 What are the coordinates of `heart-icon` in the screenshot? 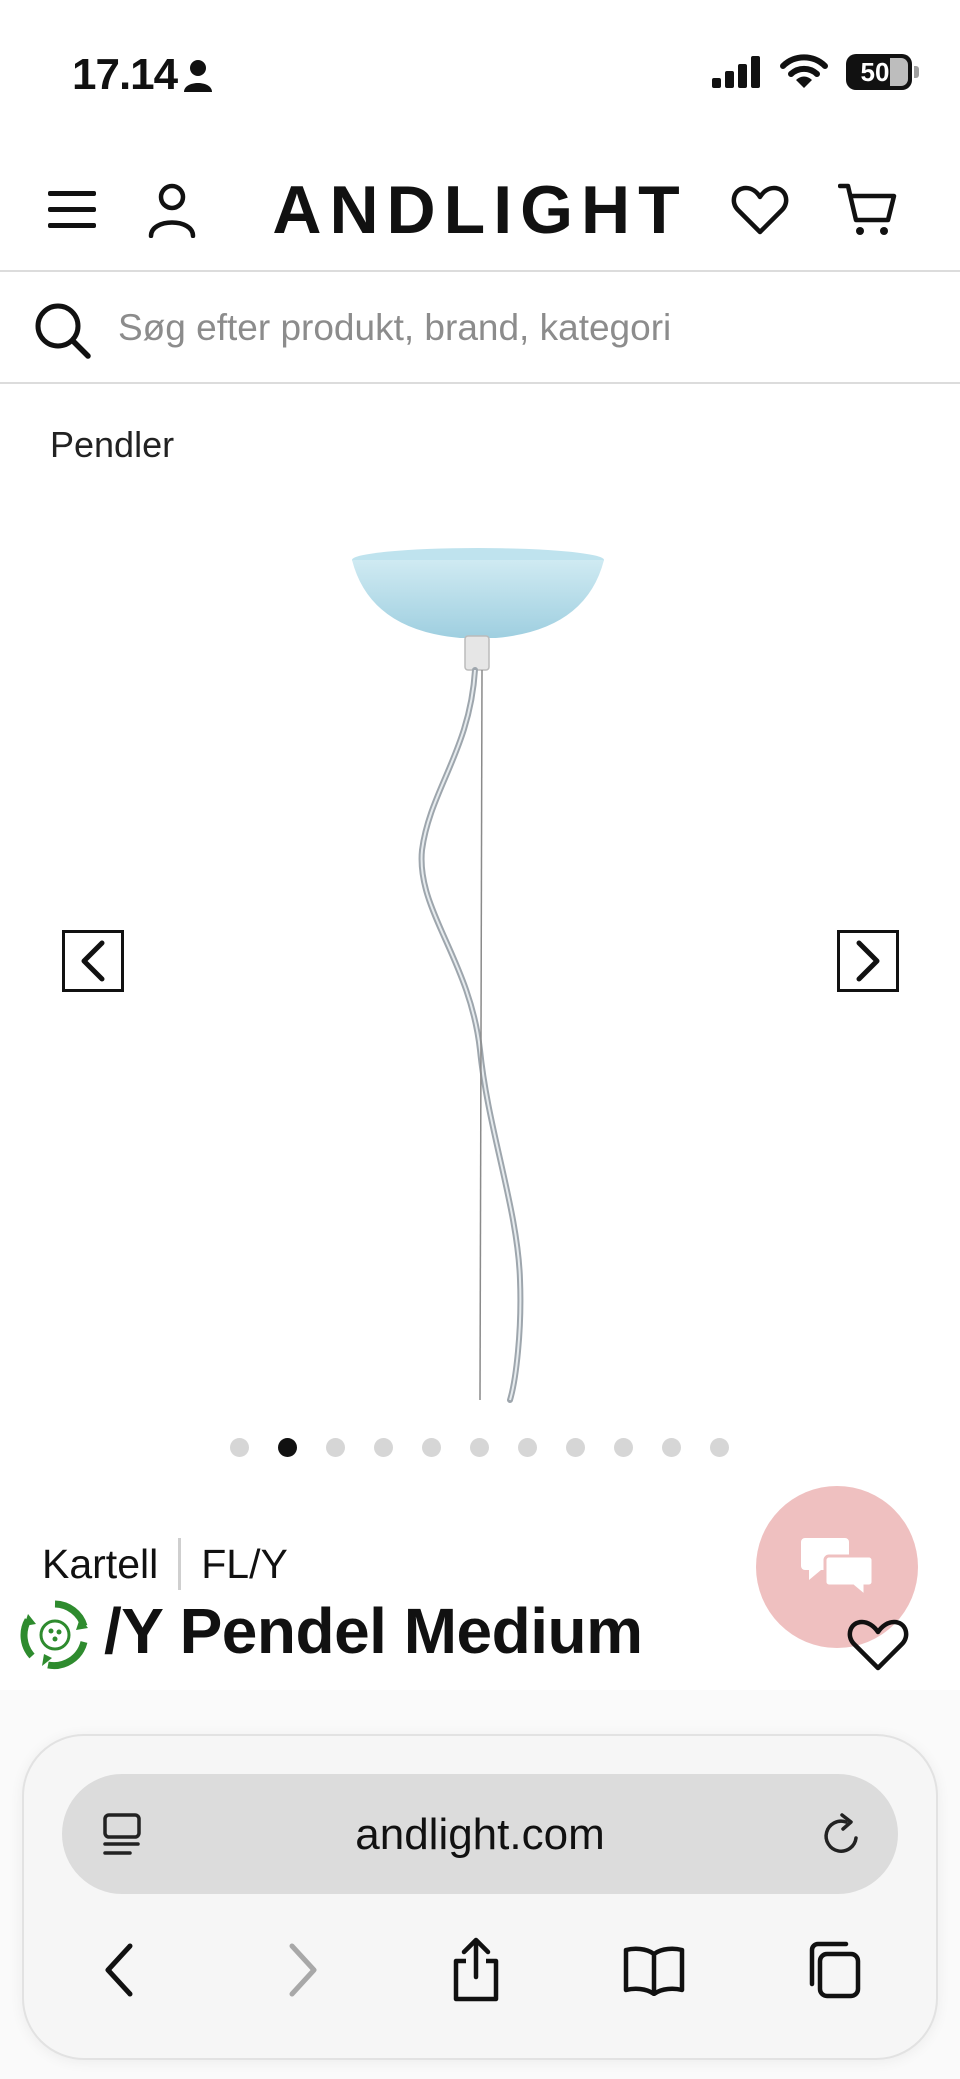 It's located at (760, 210).